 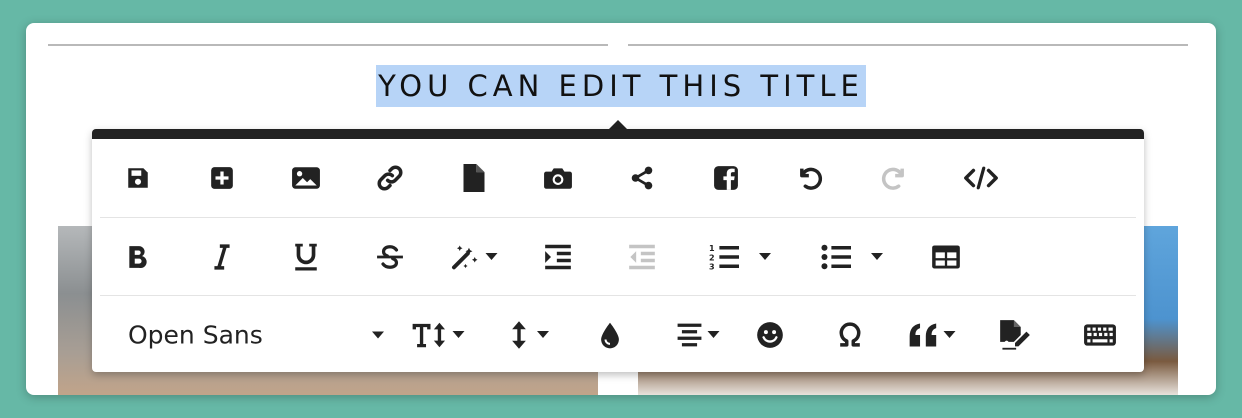 I want to click on share-button, so click(x=642, y=178).